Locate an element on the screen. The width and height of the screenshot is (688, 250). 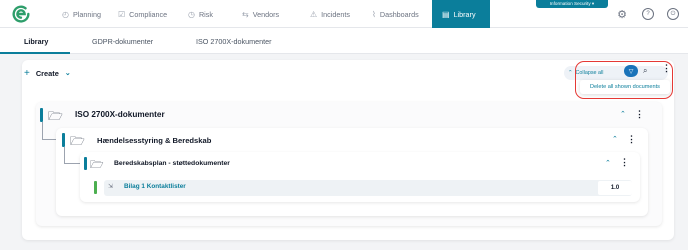
folder-title-beredskabsplan: Beredskabsplan - støttedokumenter is located at coordinates (172, 163).